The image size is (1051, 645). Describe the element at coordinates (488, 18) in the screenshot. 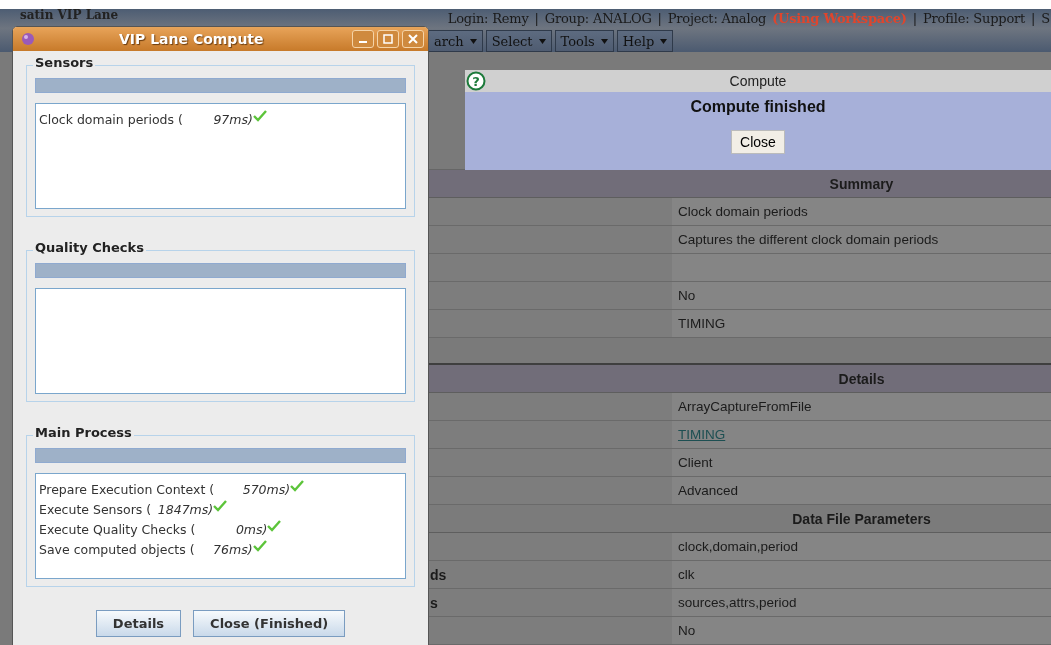

I see `user-info-text: Login: Remy` at that location.